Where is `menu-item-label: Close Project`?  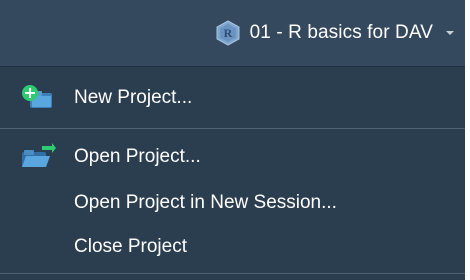
menu-item-label: Close Project is located at coordinates (130, 246).